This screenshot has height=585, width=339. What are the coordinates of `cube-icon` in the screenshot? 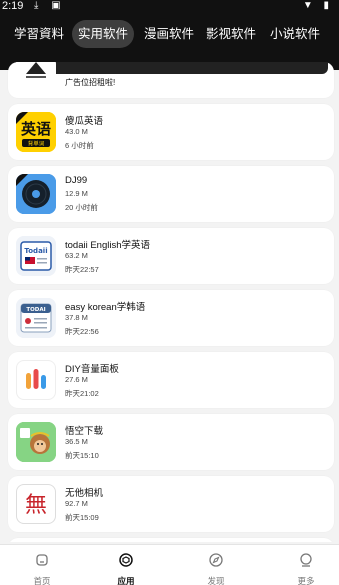 It's located at (126, 560).